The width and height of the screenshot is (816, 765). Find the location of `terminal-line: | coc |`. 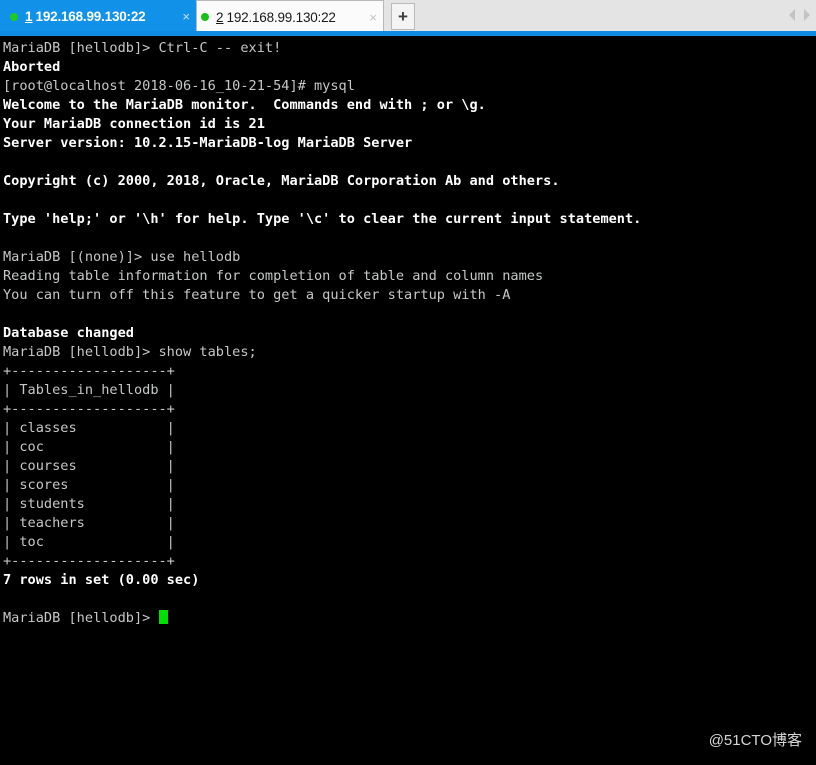

terminal-line: | coc | is located at coordinates (89, 447).